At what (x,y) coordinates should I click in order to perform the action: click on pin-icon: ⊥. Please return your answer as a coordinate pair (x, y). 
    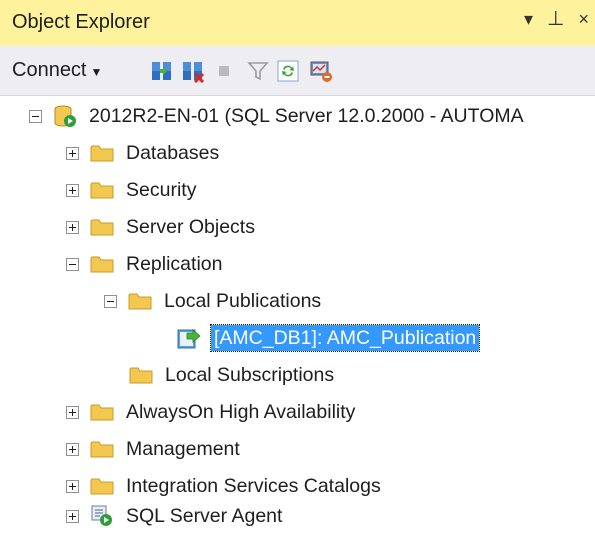
    Looking at the image, I should click on (555, 19).